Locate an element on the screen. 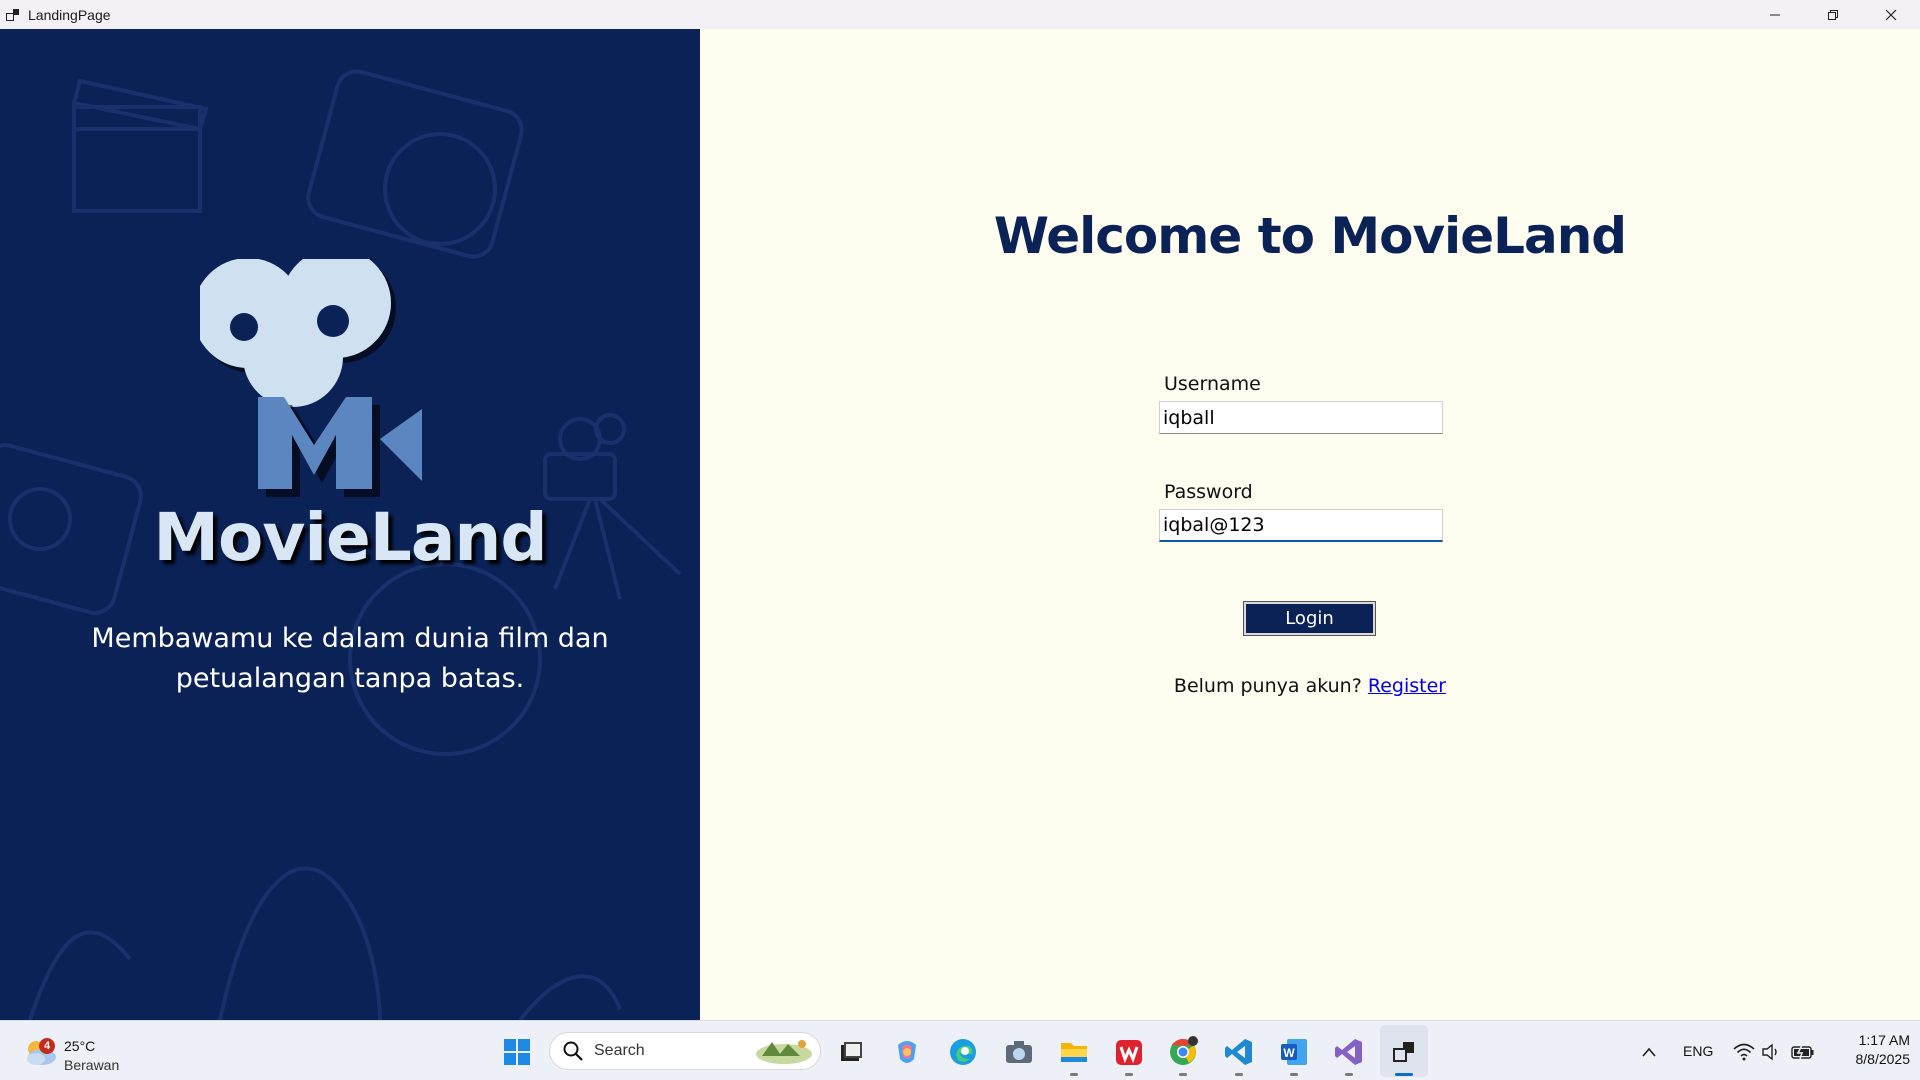 The image size is (1920, 1080). close-button is located at coordinates (1891, 14).